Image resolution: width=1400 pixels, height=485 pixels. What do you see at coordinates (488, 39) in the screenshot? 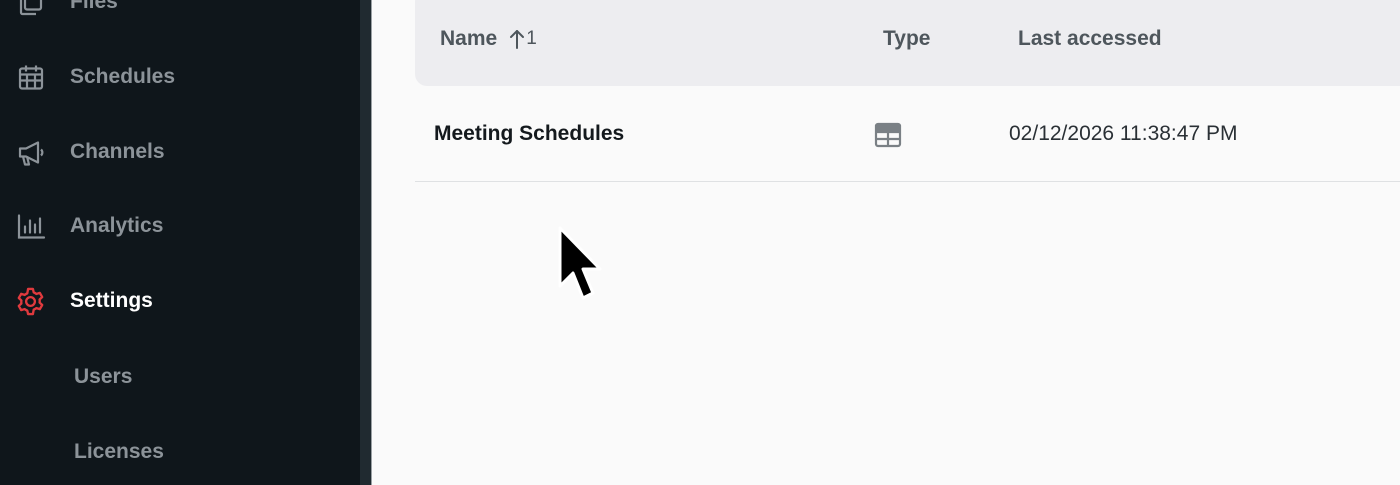
I see `column-header-name: Name 1` at bounding box center [488, 39].